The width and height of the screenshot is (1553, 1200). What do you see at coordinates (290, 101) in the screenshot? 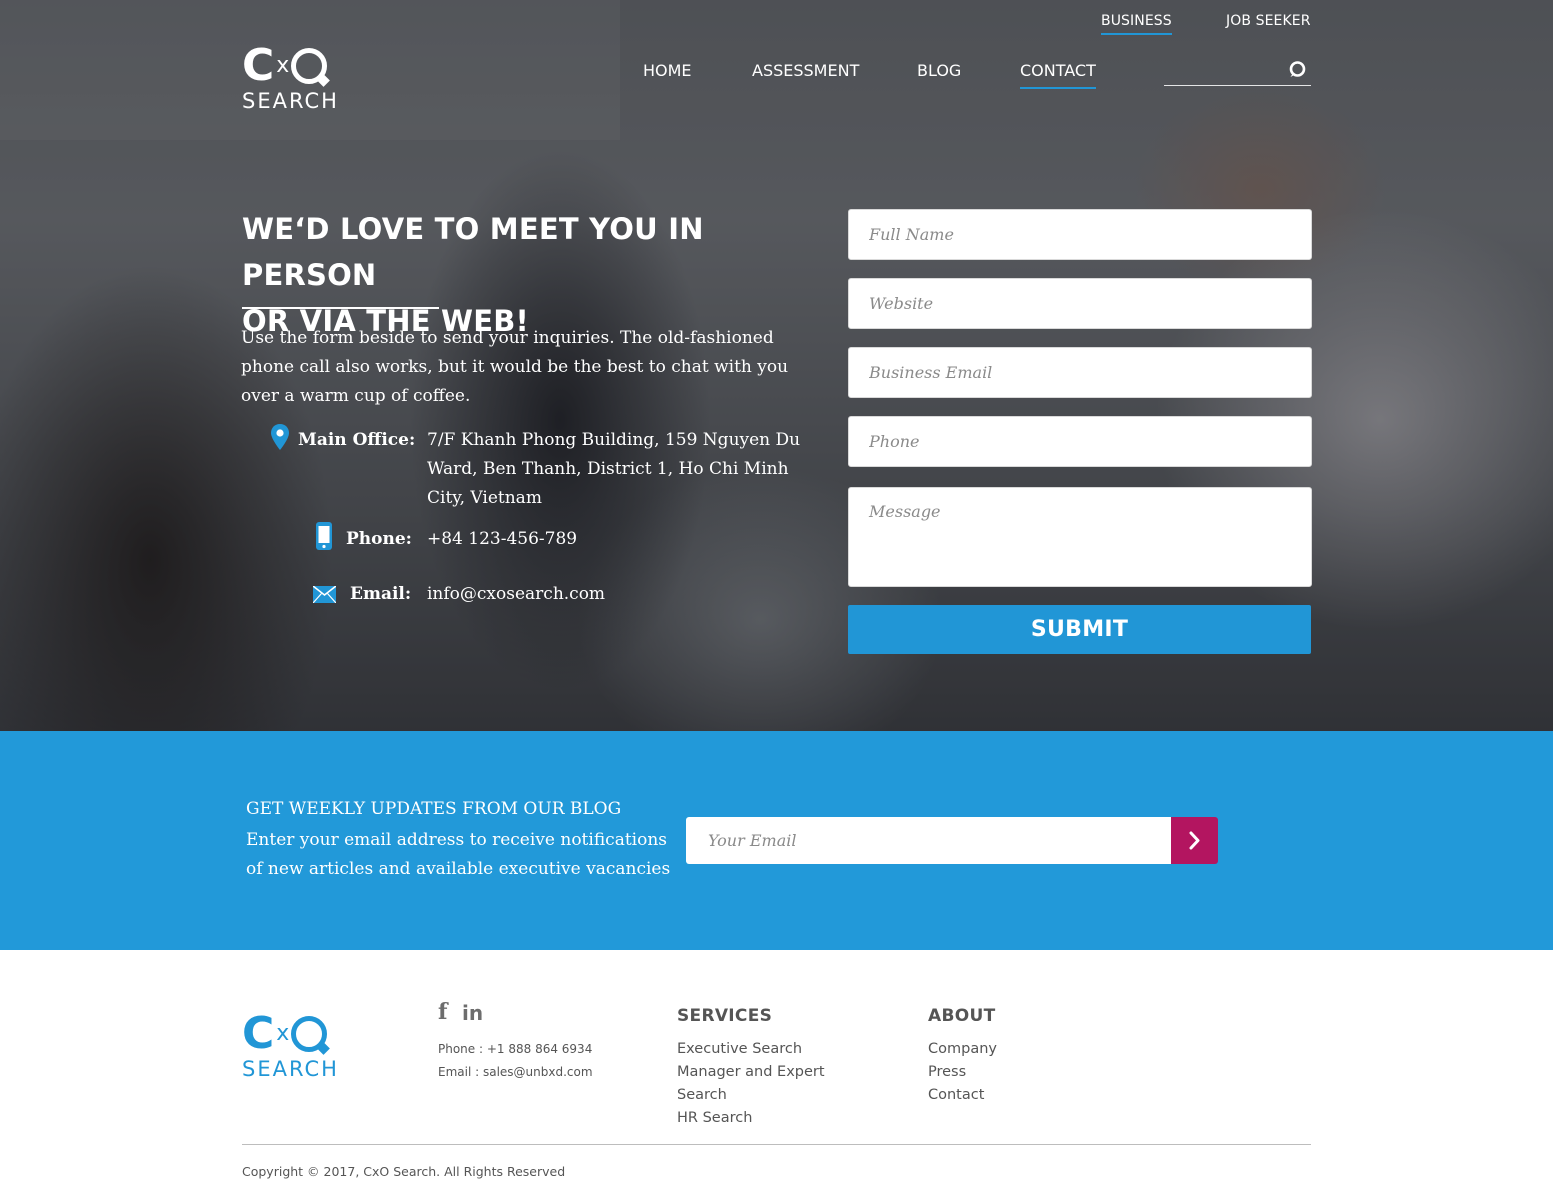
I see `logo-wordmark: SEARCH` at bounding box center [290, 101].